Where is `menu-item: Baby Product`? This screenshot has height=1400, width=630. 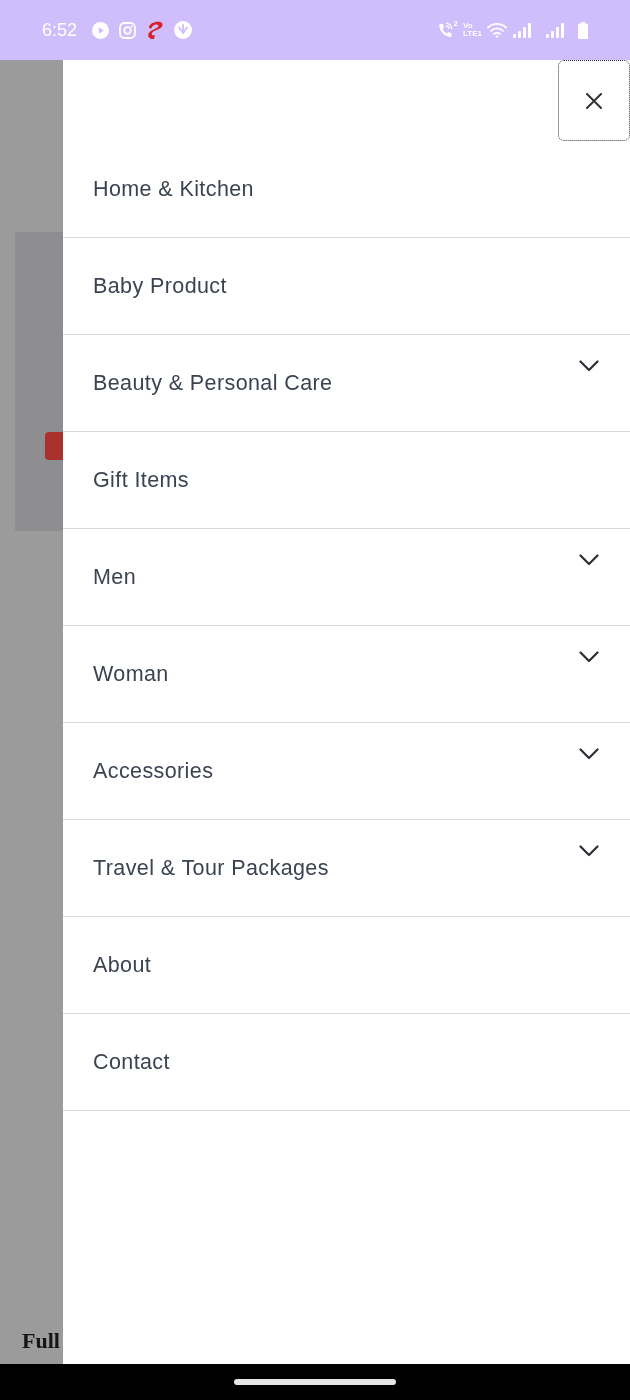 menu-item: Baby Product is located at coordinates (346, 286).